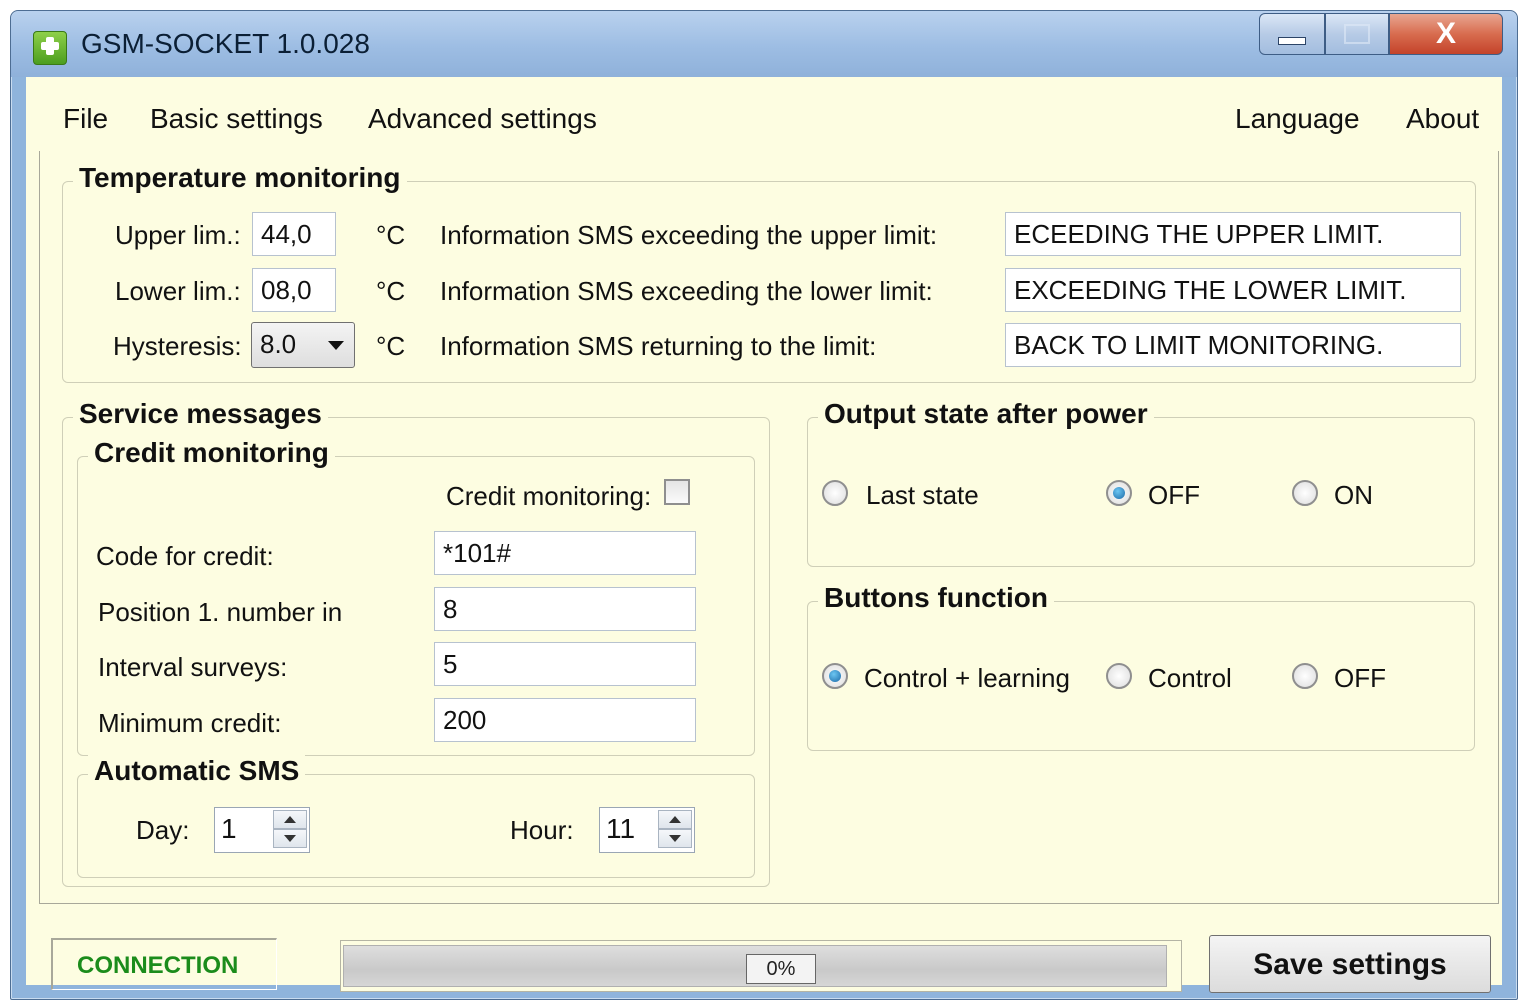  I want to click on buttons-function-control-label: Control, so click(1190, 678).